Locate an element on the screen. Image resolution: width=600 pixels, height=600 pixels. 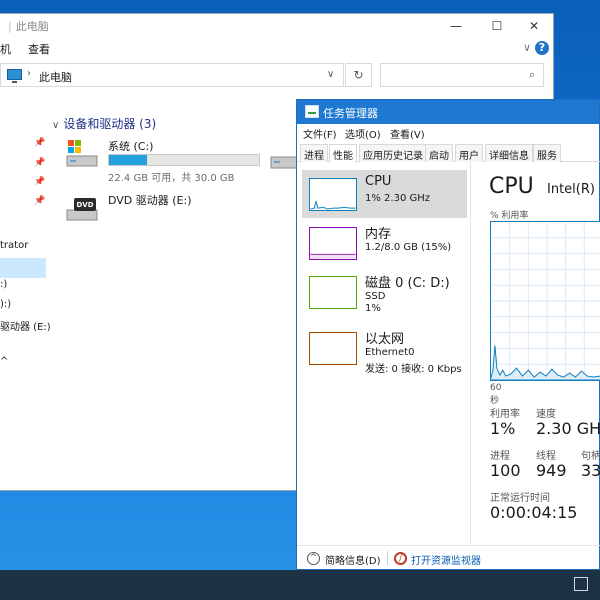
utilization-label: 利用率 is located at coordinates (505, 414).